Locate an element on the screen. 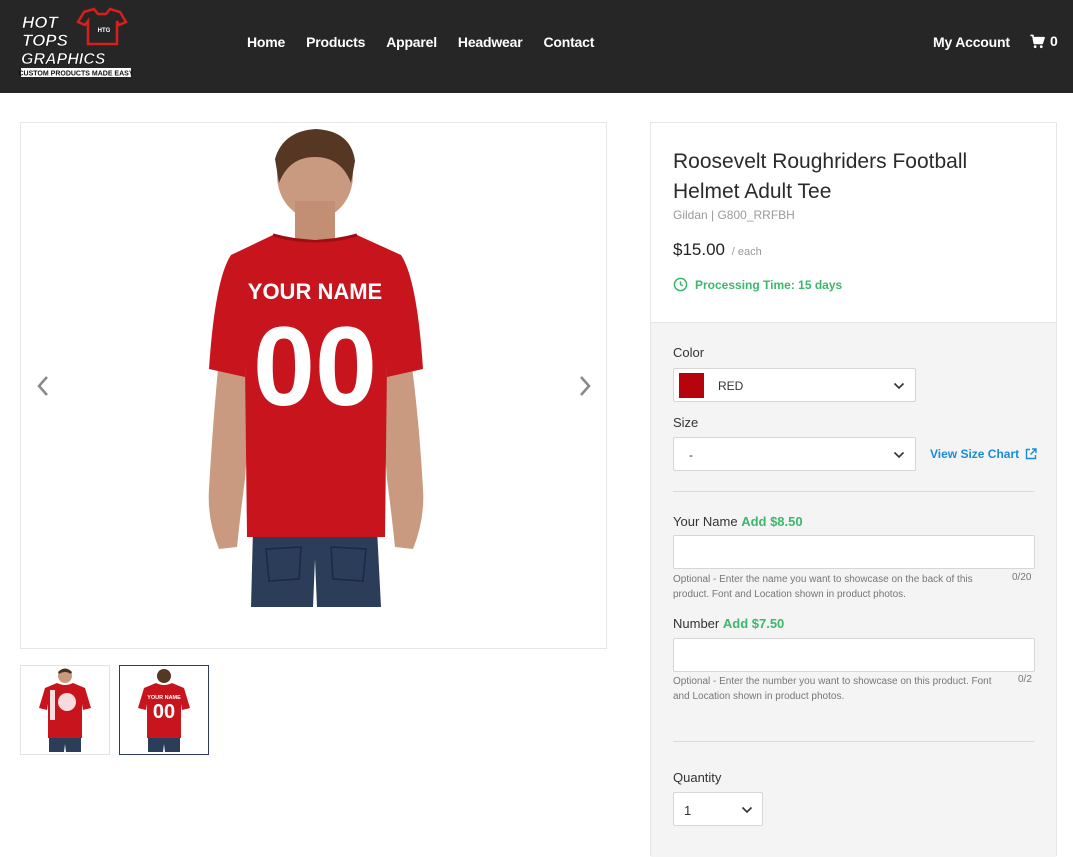 Image resolution: width=1073 pixels, height=857 pixels. nav-contact: Contact is located at coordinates (568, 42).